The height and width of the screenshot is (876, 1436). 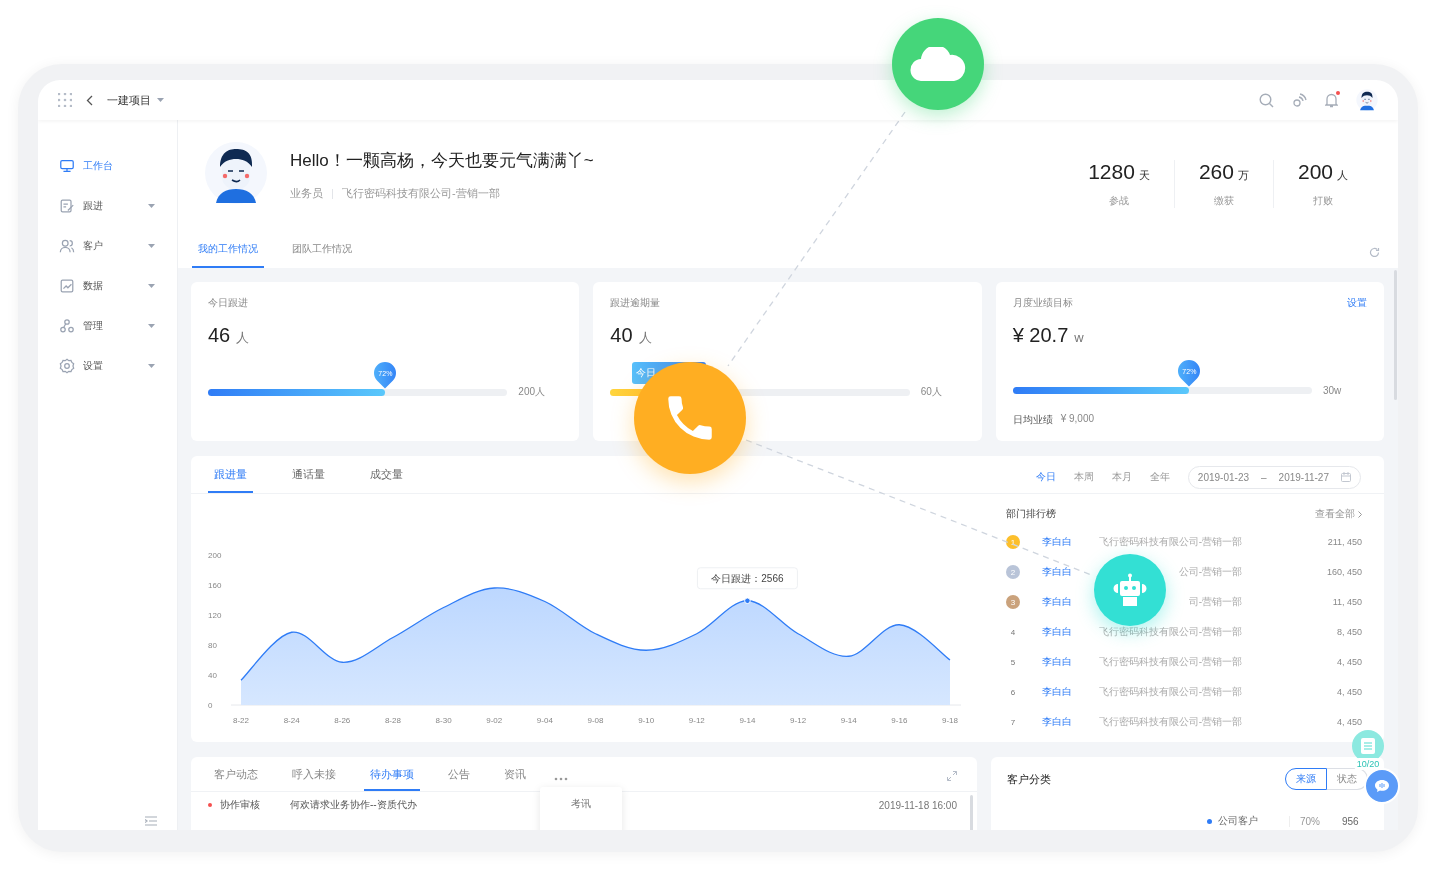 I want to click on annotation: 今日跟进：2566, so click(x=747, y=578).